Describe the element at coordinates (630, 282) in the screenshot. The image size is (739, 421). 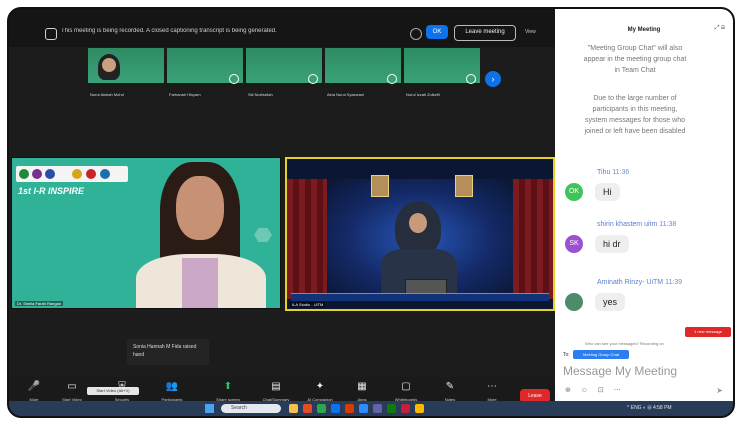
I see `sender-name: Aminath Rinzy- UiTM` at that location.